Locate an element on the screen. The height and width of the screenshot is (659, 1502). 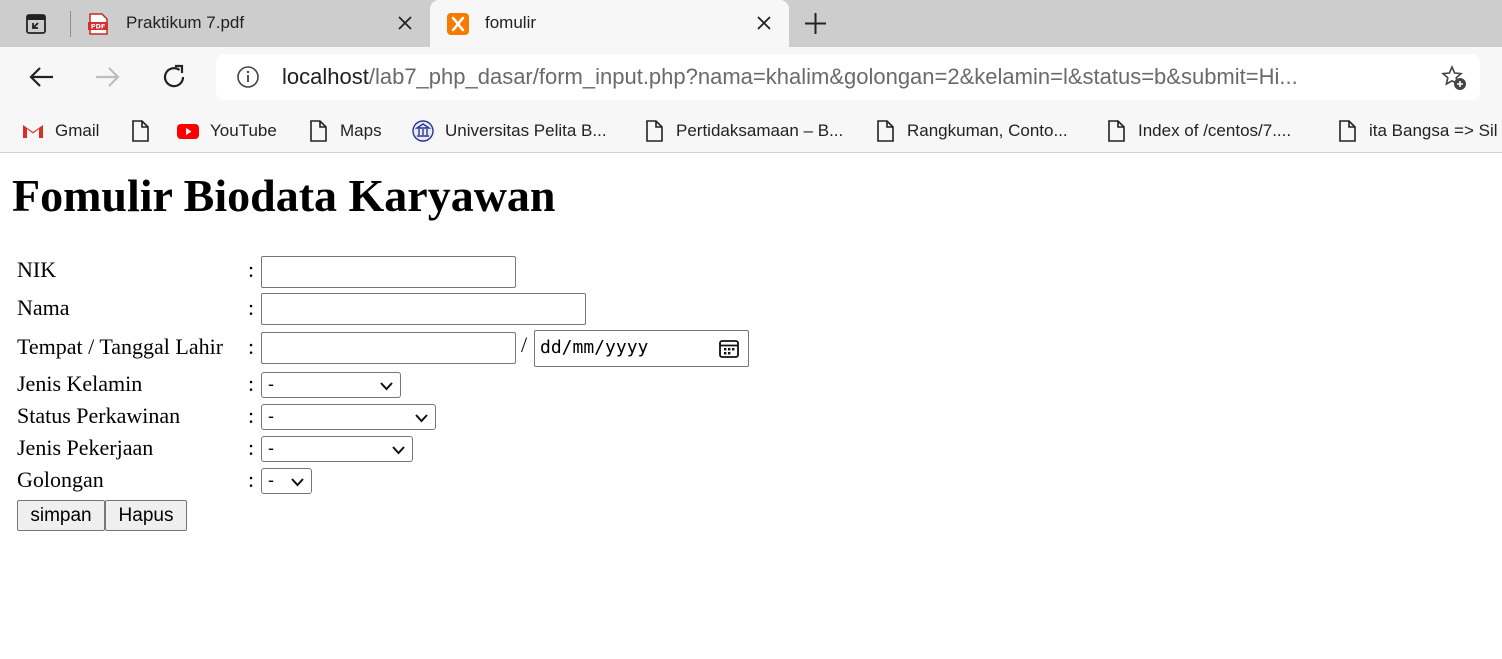
label-ttl: Tempat / Tanggal Lahir is located at coordinates (120, 346).